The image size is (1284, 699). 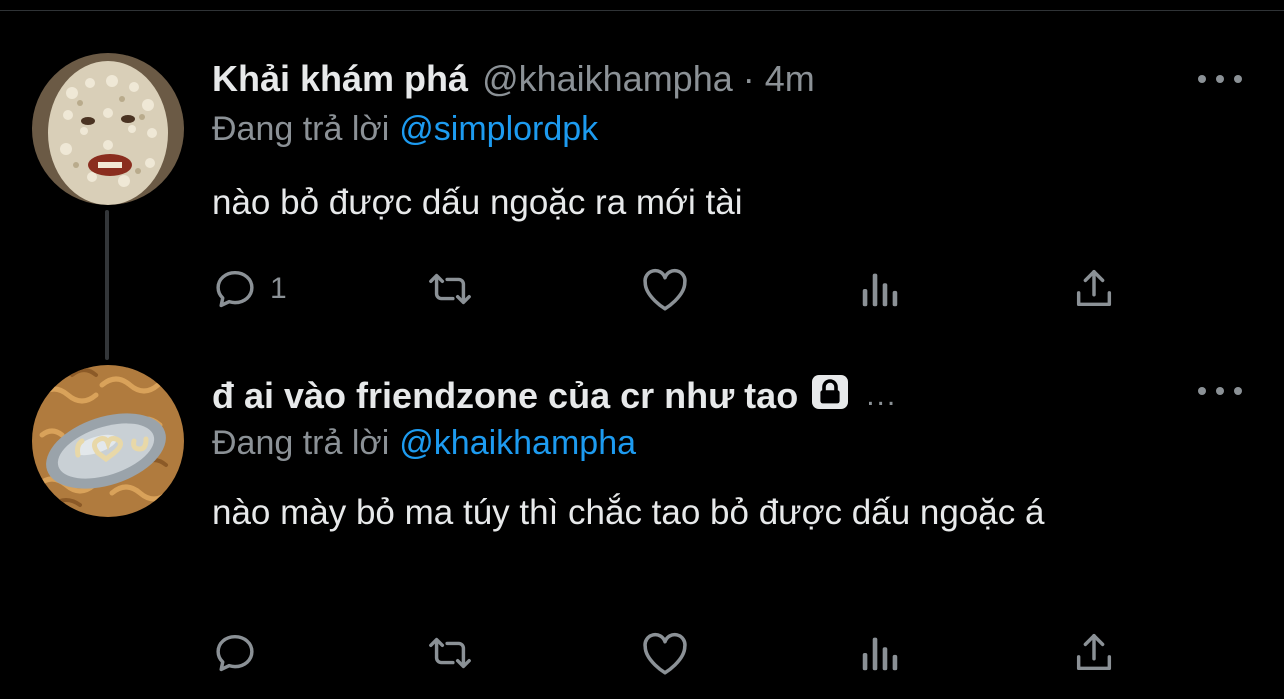 I want to click on replying-to: Đang trả lời @khaikhampha, so click(x=424, y=443).